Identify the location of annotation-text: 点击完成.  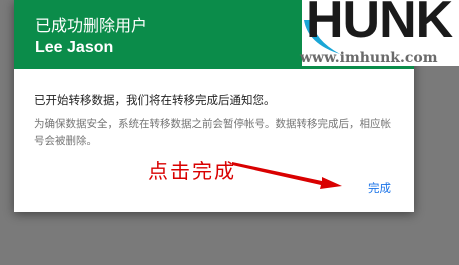
(192, 171).